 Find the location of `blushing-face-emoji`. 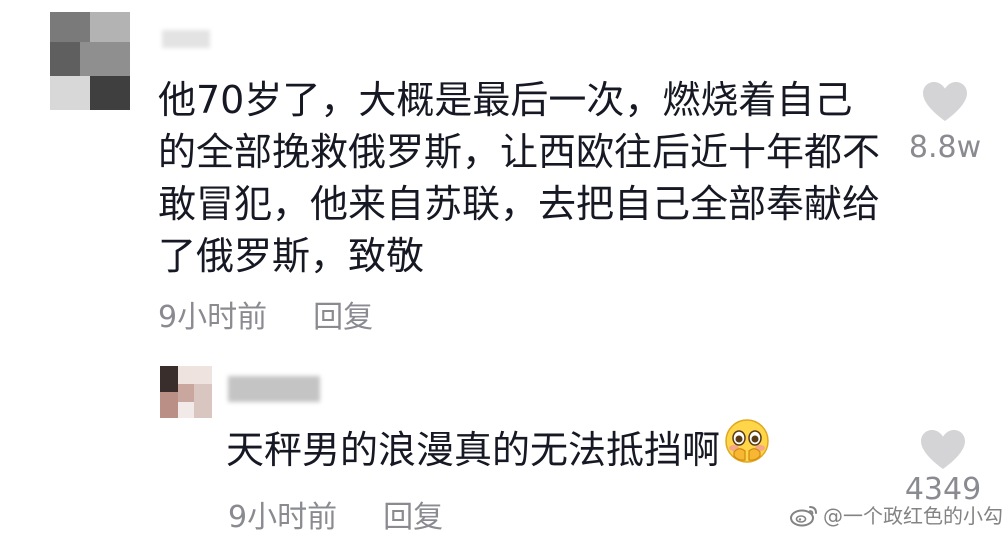

blushing-face-emoji is located at coordinates (747, 447).